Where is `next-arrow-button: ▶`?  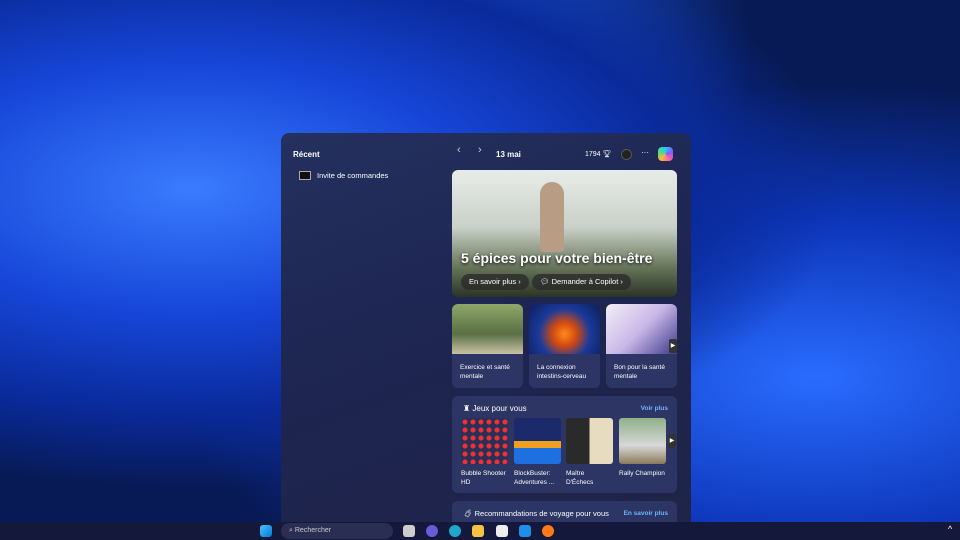
next-arrow-button: ▶ is located at coordinates (673, 346).